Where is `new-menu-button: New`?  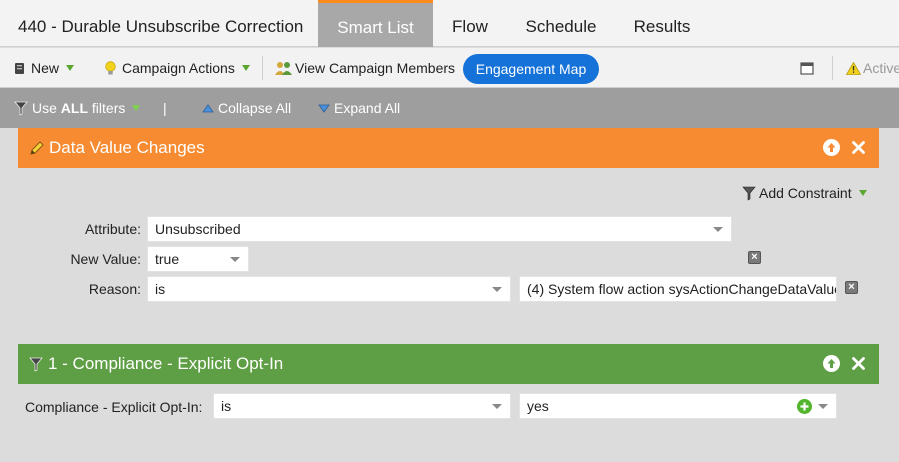
new-menu-button: New is located at coordinates (44, 68).